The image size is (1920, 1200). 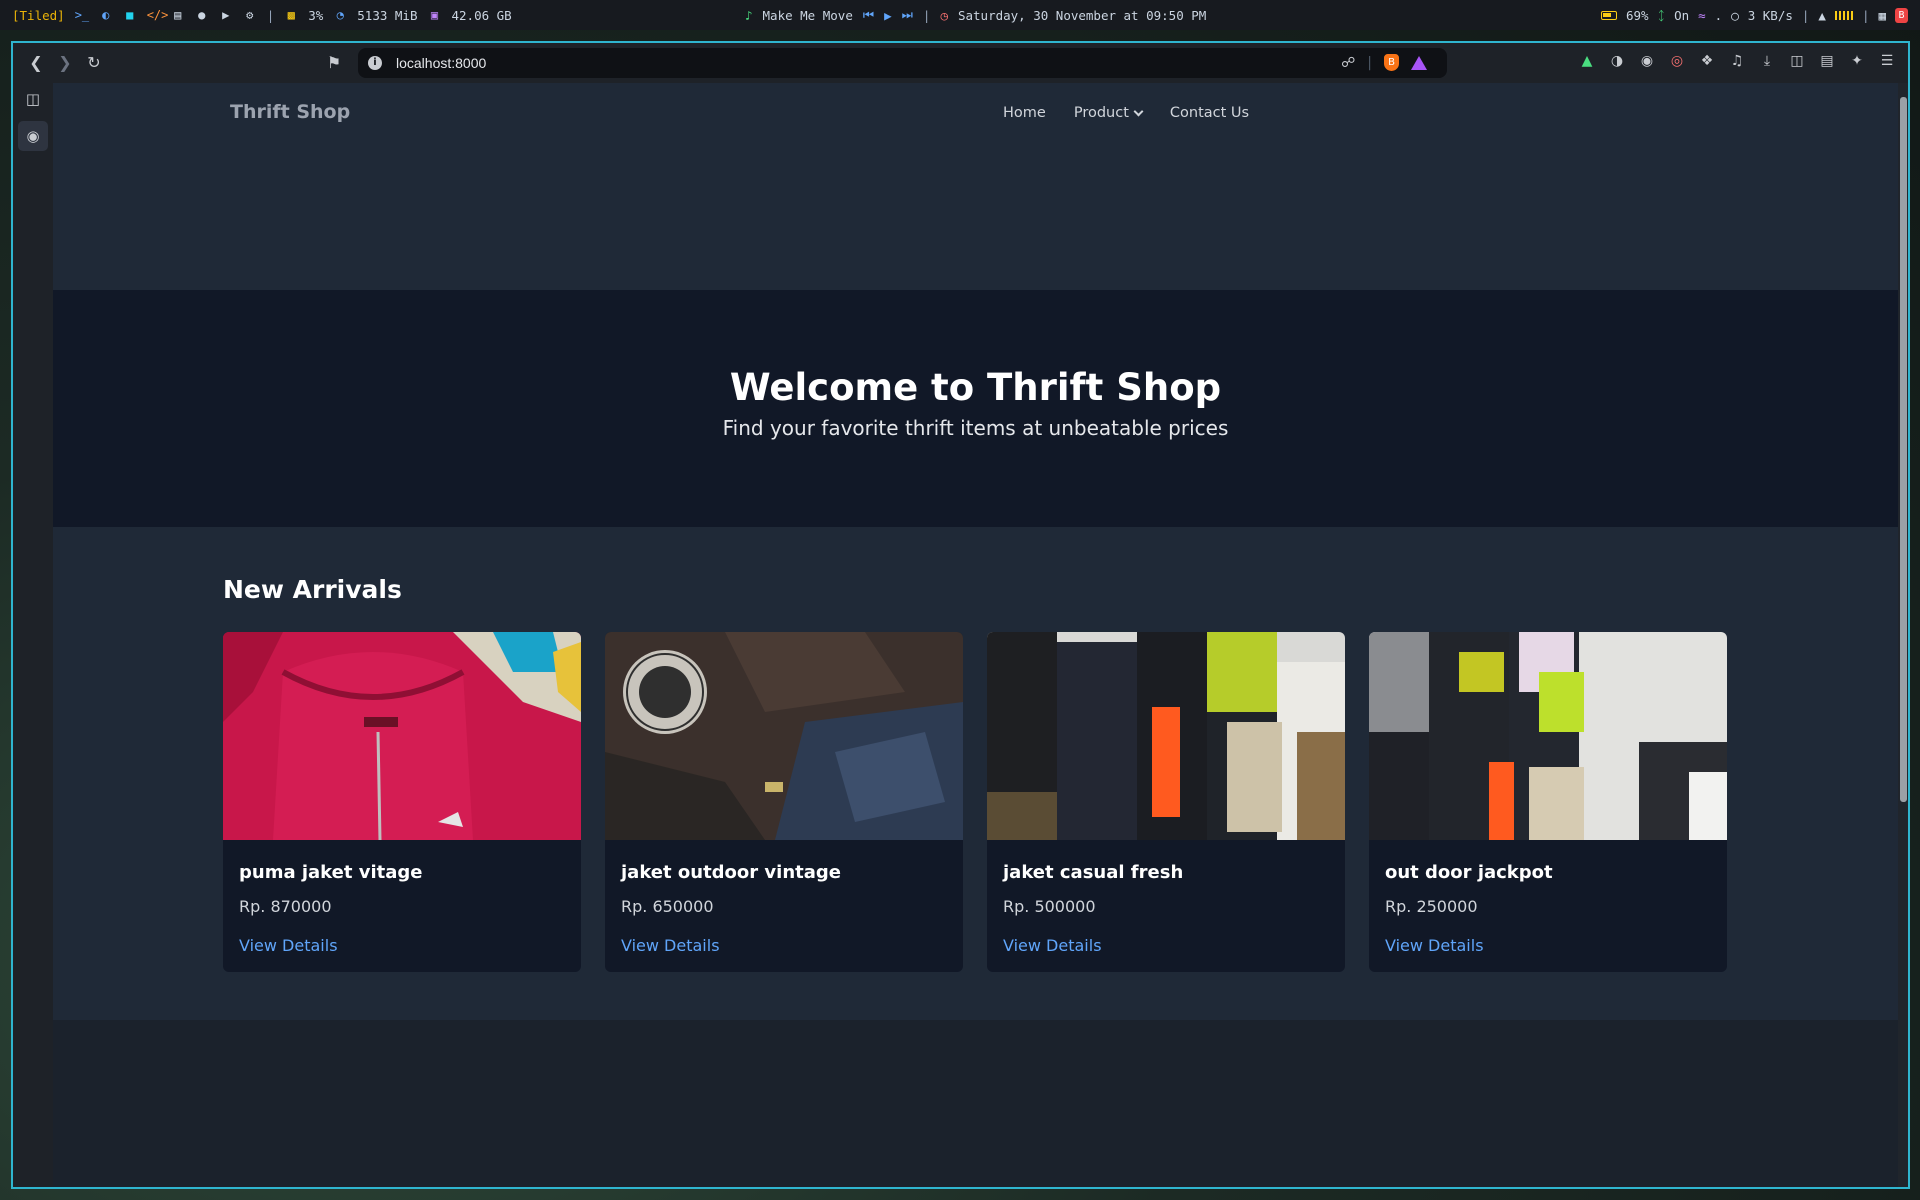 What do you see at coordinates (975, 1103) in the screenshot?
I see `page-footer-space` at bounding box center [975, 1103].